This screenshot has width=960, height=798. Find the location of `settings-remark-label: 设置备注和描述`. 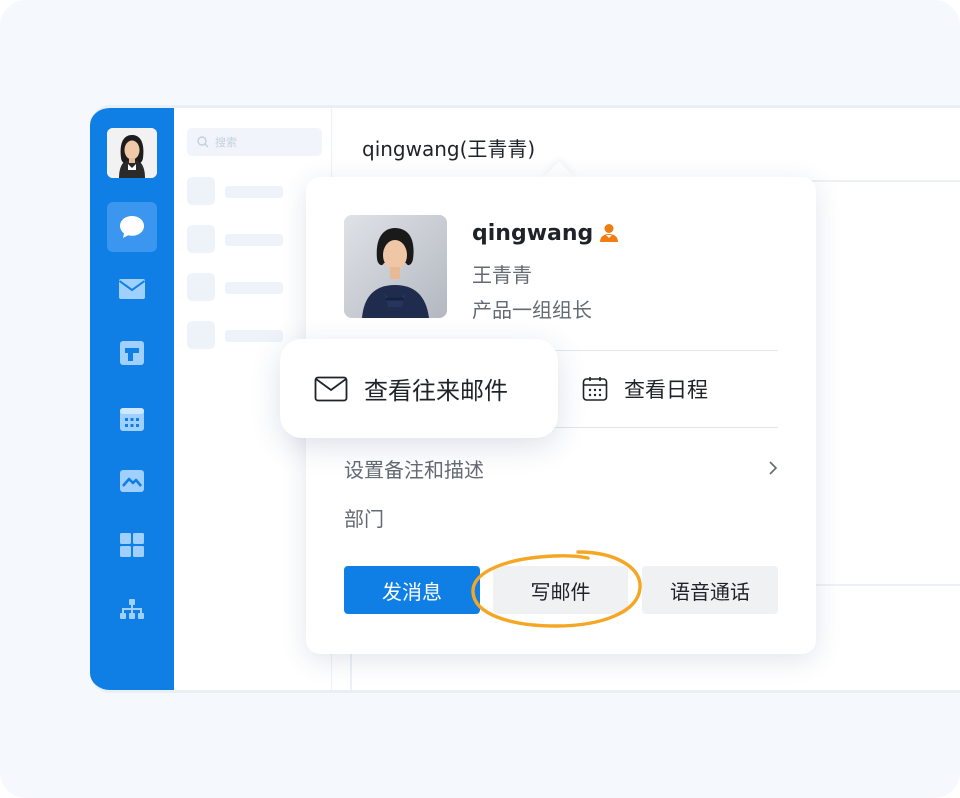

settings-remark-label: 设置备注和描述 is located at coordinates (414, 469).